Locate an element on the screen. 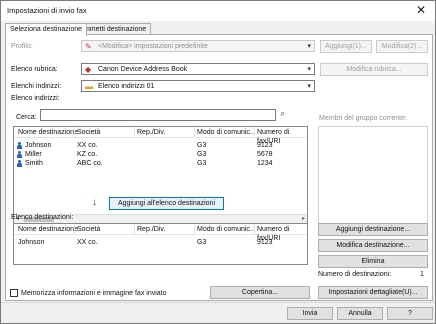  destinations-label: Elenco destinazioni: is located at coordinates (42, 217).